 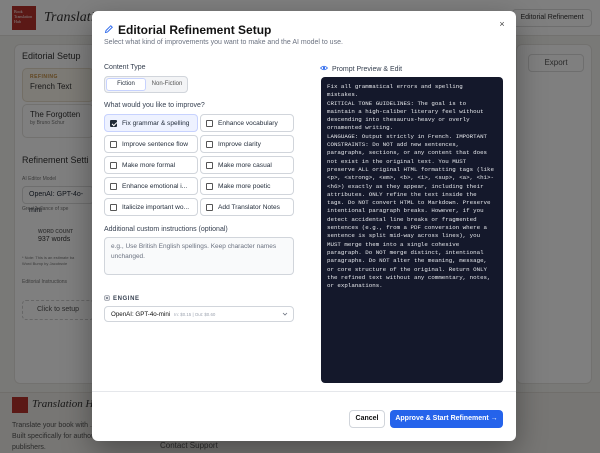 I want to click on modal-title: Editorial Refinement Setup, so click(x=187, y=30).